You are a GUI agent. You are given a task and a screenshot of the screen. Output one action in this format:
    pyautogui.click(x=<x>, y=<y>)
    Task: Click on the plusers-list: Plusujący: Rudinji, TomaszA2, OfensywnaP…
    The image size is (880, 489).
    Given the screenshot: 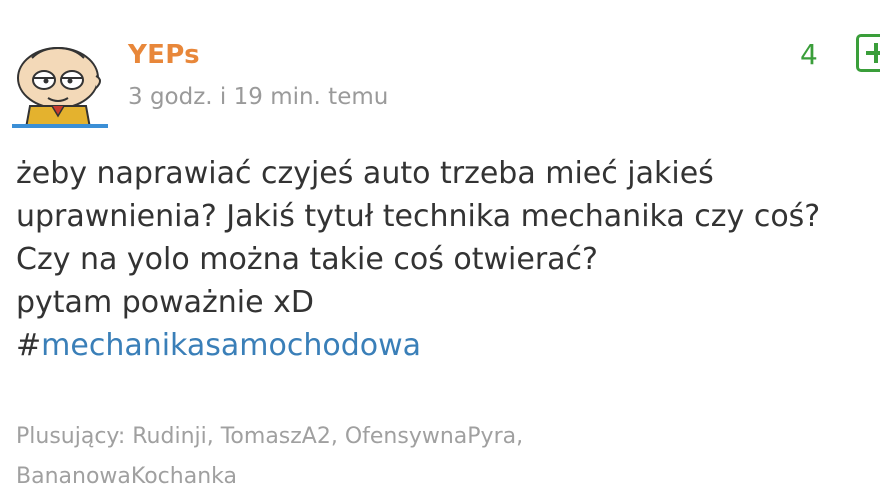 What is the action you would take?
    pyautogui.click(x=269, y=436)
    